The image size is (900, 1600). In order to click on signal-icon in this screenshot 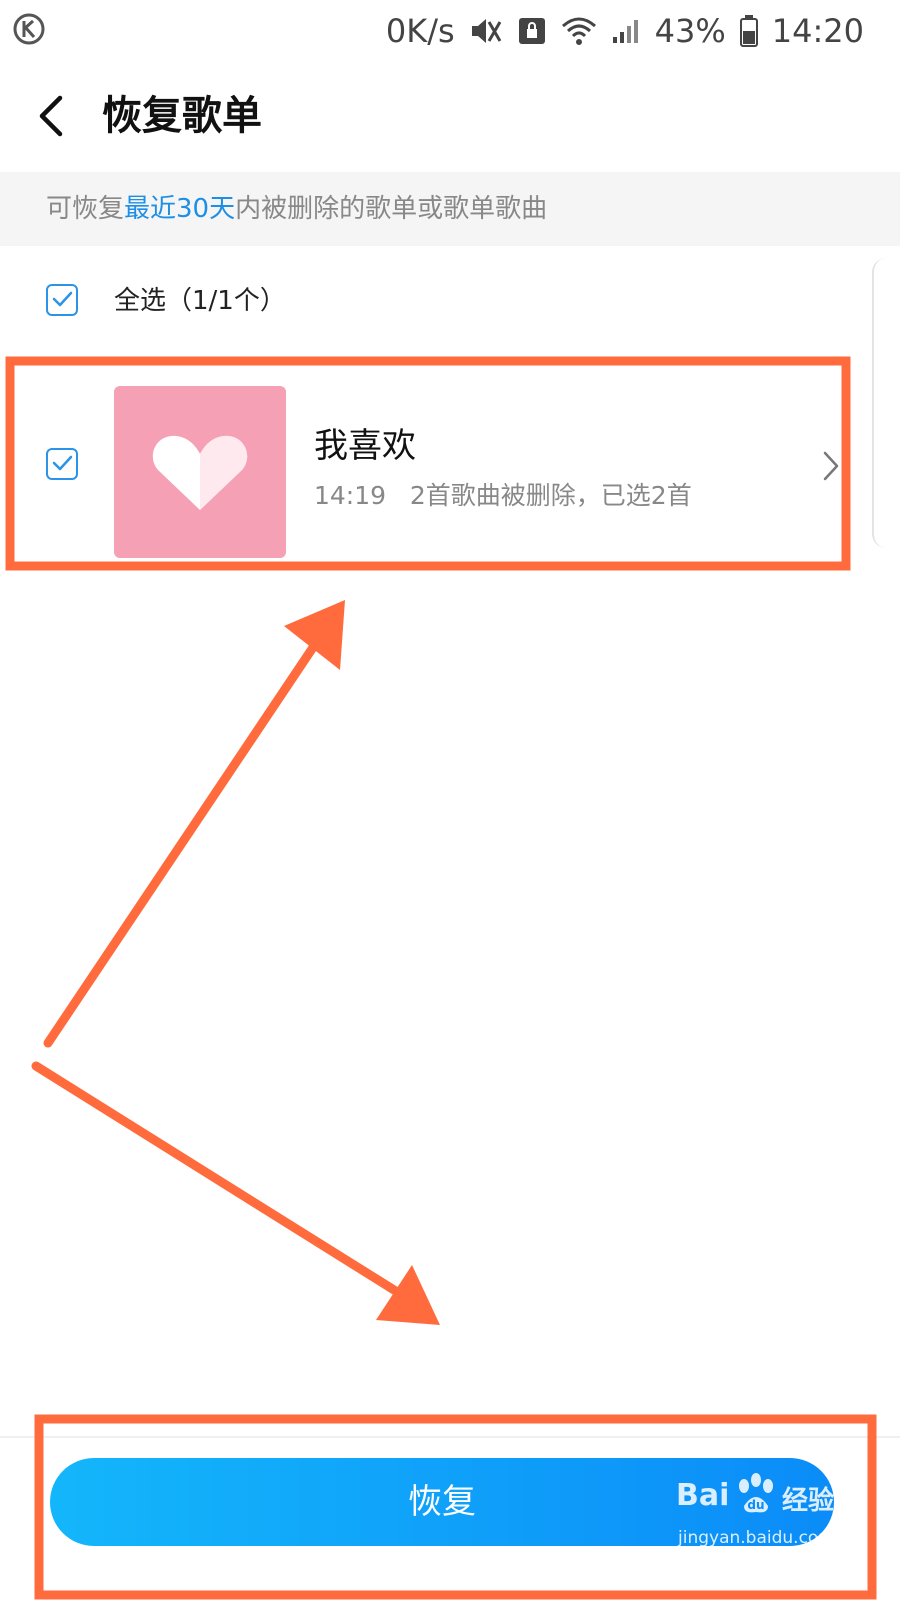, I will do `click(625, 31)`.